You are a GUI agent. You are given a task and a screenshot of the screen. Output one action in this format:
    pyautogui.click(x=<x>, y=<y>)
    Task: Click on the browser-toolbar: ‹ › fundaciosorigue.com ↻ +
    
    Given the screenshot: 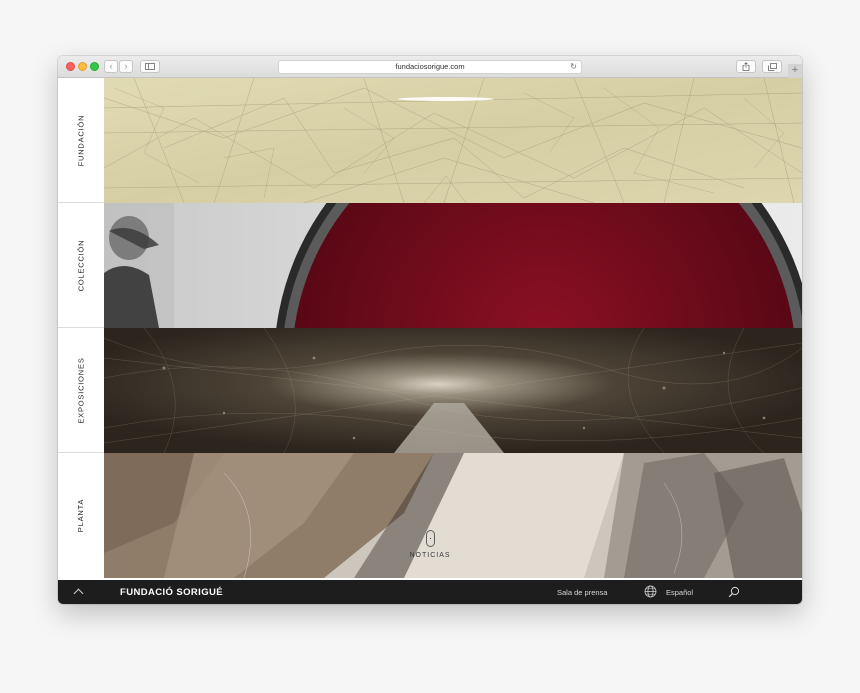 What is the action you would take?
    pyautogui.click(x=430, y=67)
    